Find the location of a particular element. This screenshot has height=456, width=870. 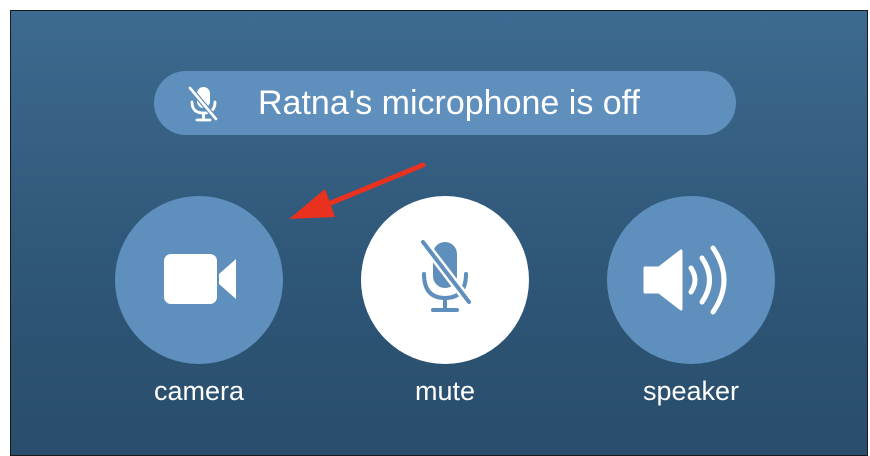

mute-control: mute is located at coordinates (445, 301).